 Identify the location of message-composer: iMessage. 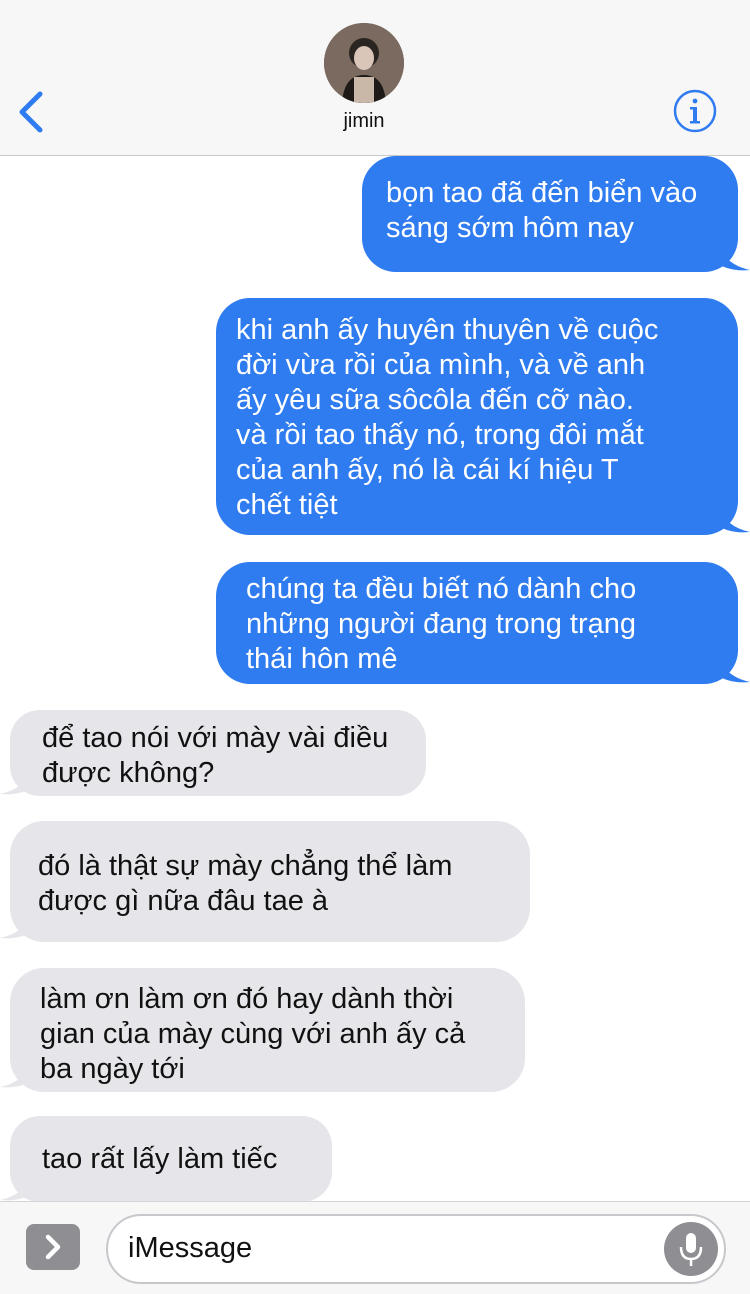
(375, 1247).